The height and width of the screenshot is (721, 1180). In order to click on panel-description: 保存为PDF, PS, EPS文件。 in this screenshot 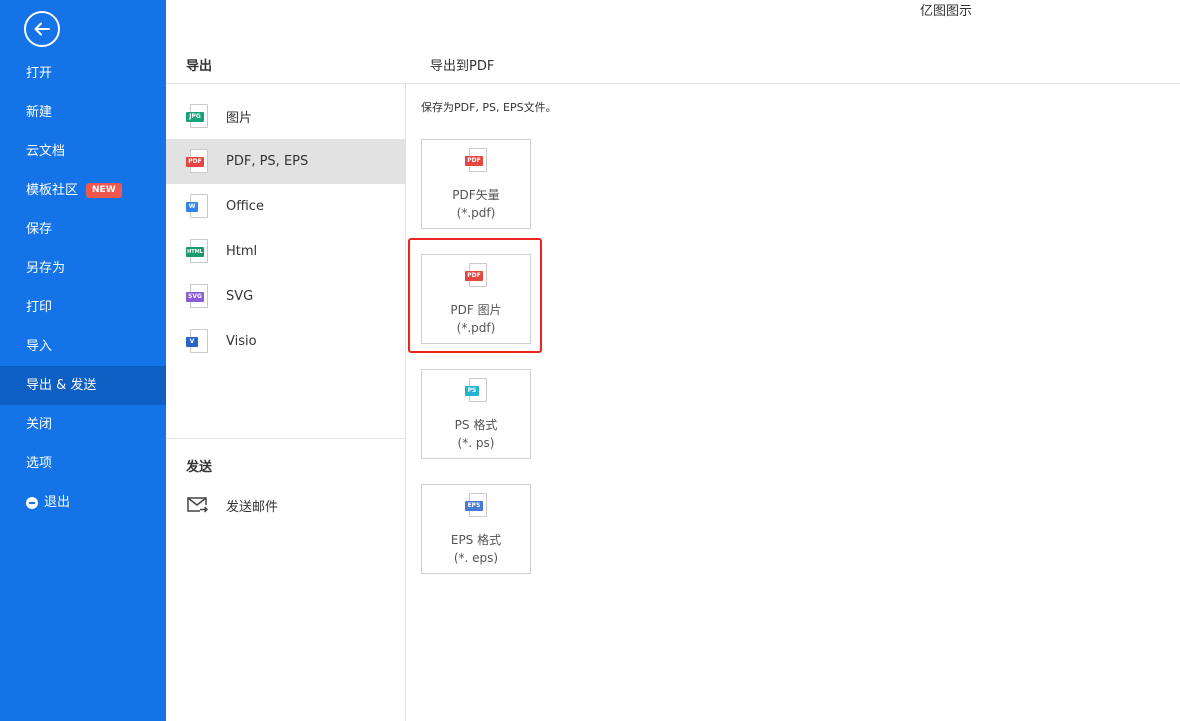, I will do `click(489, 107)`.